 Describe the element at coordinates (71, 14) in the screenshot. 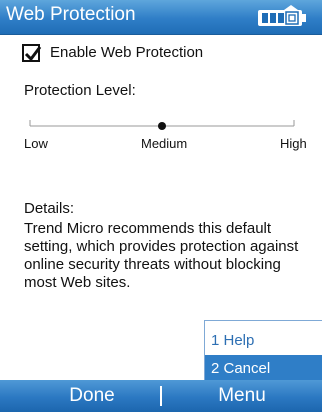

I see `app-title: Web Protection` at that location.